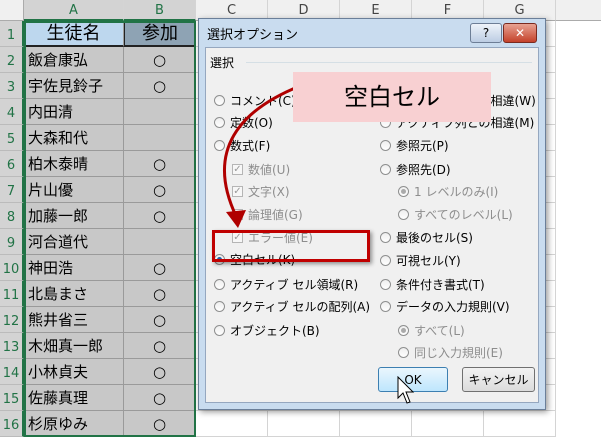  What do you see at coordinates (262, 156) in the screenshot?
I see `arrow-icon` at bounding box center [262, 156].